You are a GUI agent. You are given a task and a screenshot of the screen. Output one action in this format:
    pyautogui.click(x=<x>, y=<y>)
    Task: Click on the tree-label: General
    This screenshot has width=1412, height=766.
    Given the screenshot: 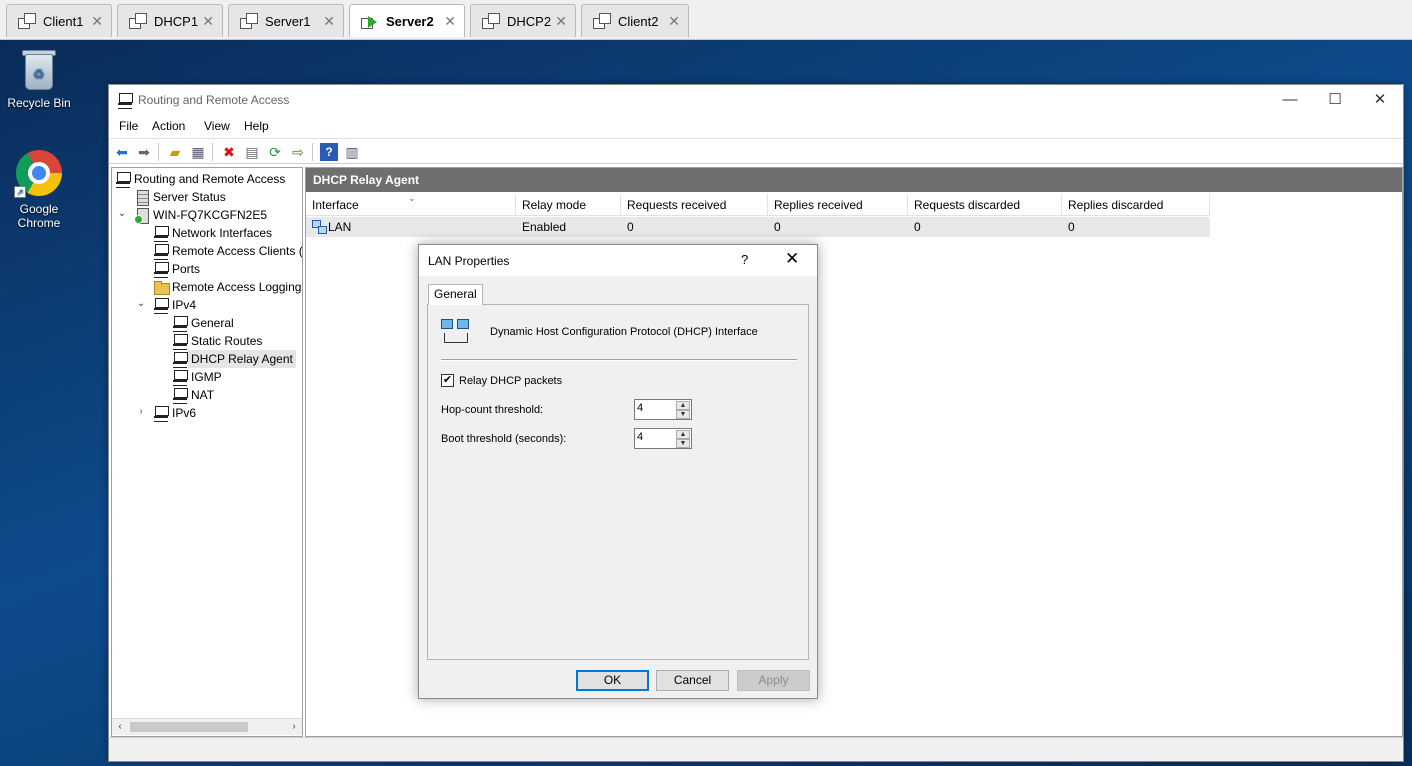 What is the action you would take?
    pyautogui.click(x=212, y=323)
    